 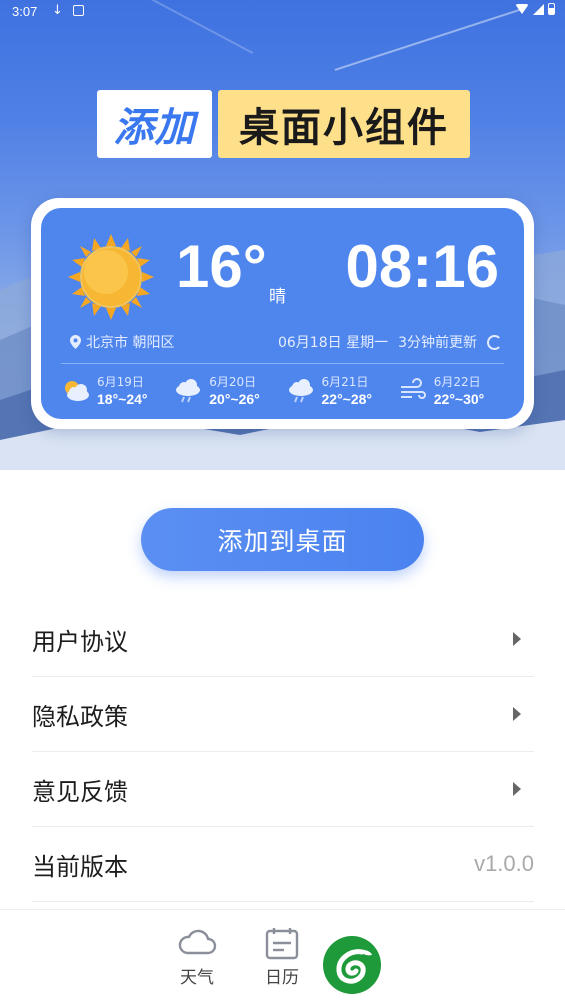 I want to click on forecast-item: 6月21日 22°~28°, so click(x=342, y=391).